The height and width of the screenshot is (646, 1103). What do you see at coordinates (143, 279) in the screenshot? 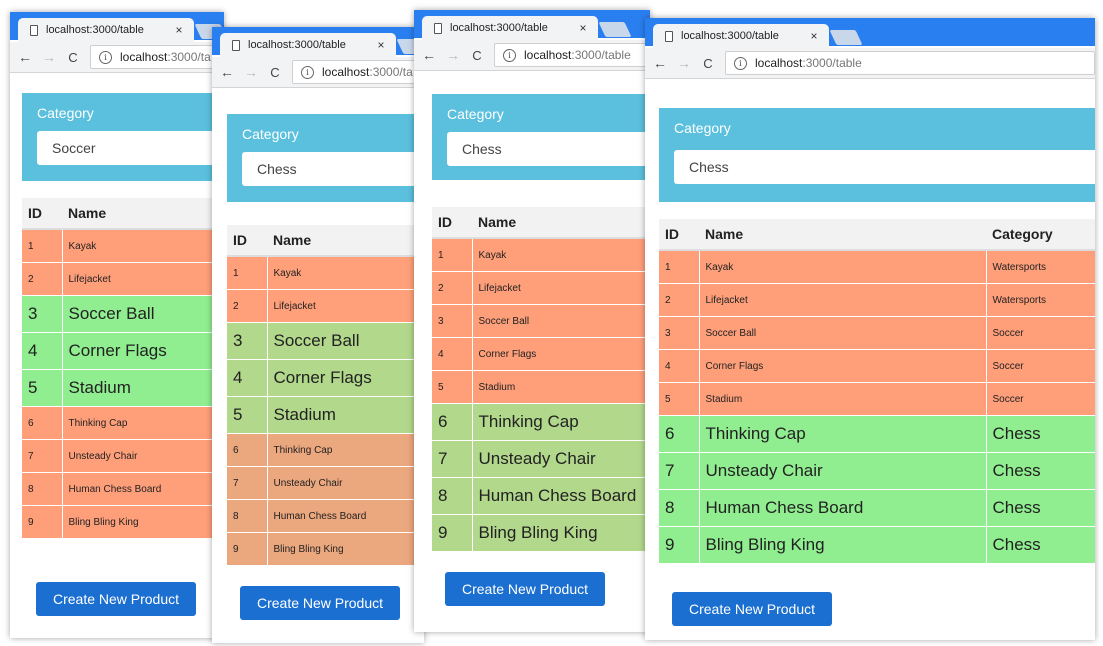
I see `cell-name: Lifejacket` at bounding box center [143, 279].